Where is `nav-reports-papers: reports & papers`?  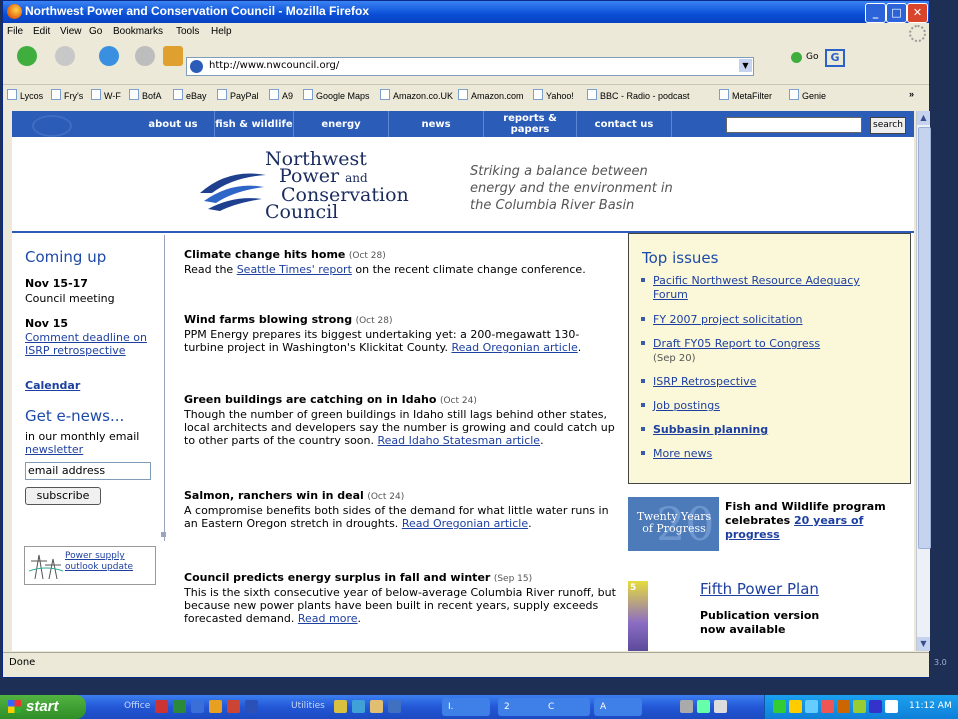
nav-reports-papers: reports & papers is located at coordinates (530, 124).